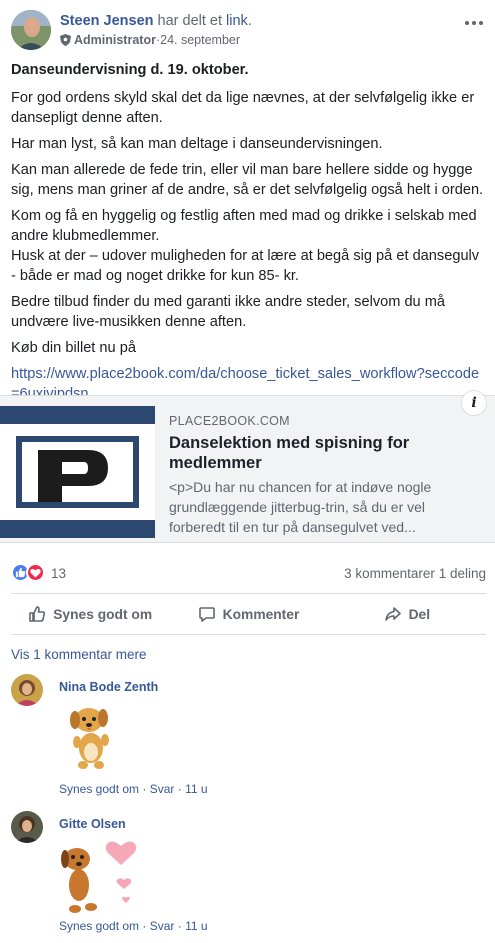 The width and height of the screenshot is (495, 943). I want to click on post-actions: Synes godt om Kommenter Del, so click(248, 614).